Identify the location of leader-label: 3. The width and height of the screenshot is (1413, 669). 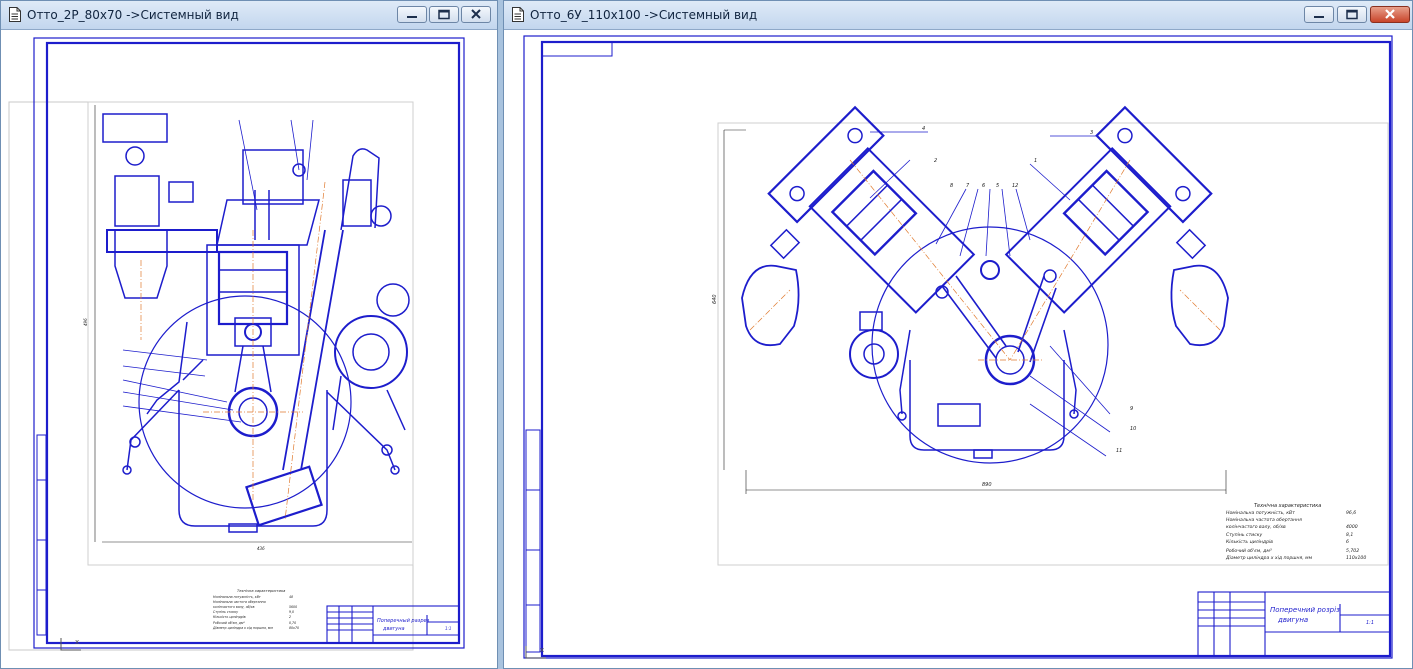
(1091, 133).